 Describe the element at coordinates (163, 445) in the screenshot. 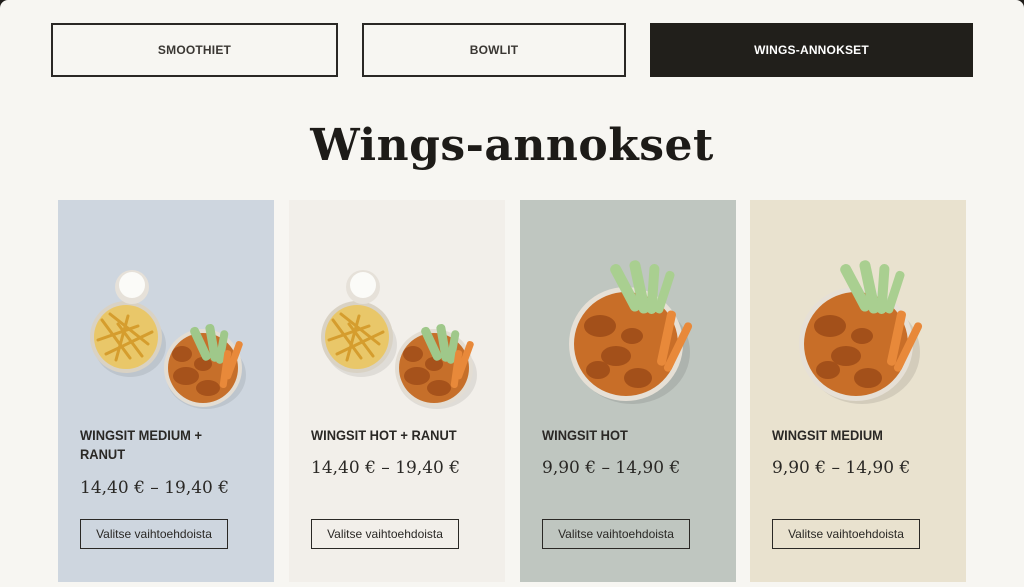

I see `product-name: WINGSIT MEDIUM + RANUT` at that location.